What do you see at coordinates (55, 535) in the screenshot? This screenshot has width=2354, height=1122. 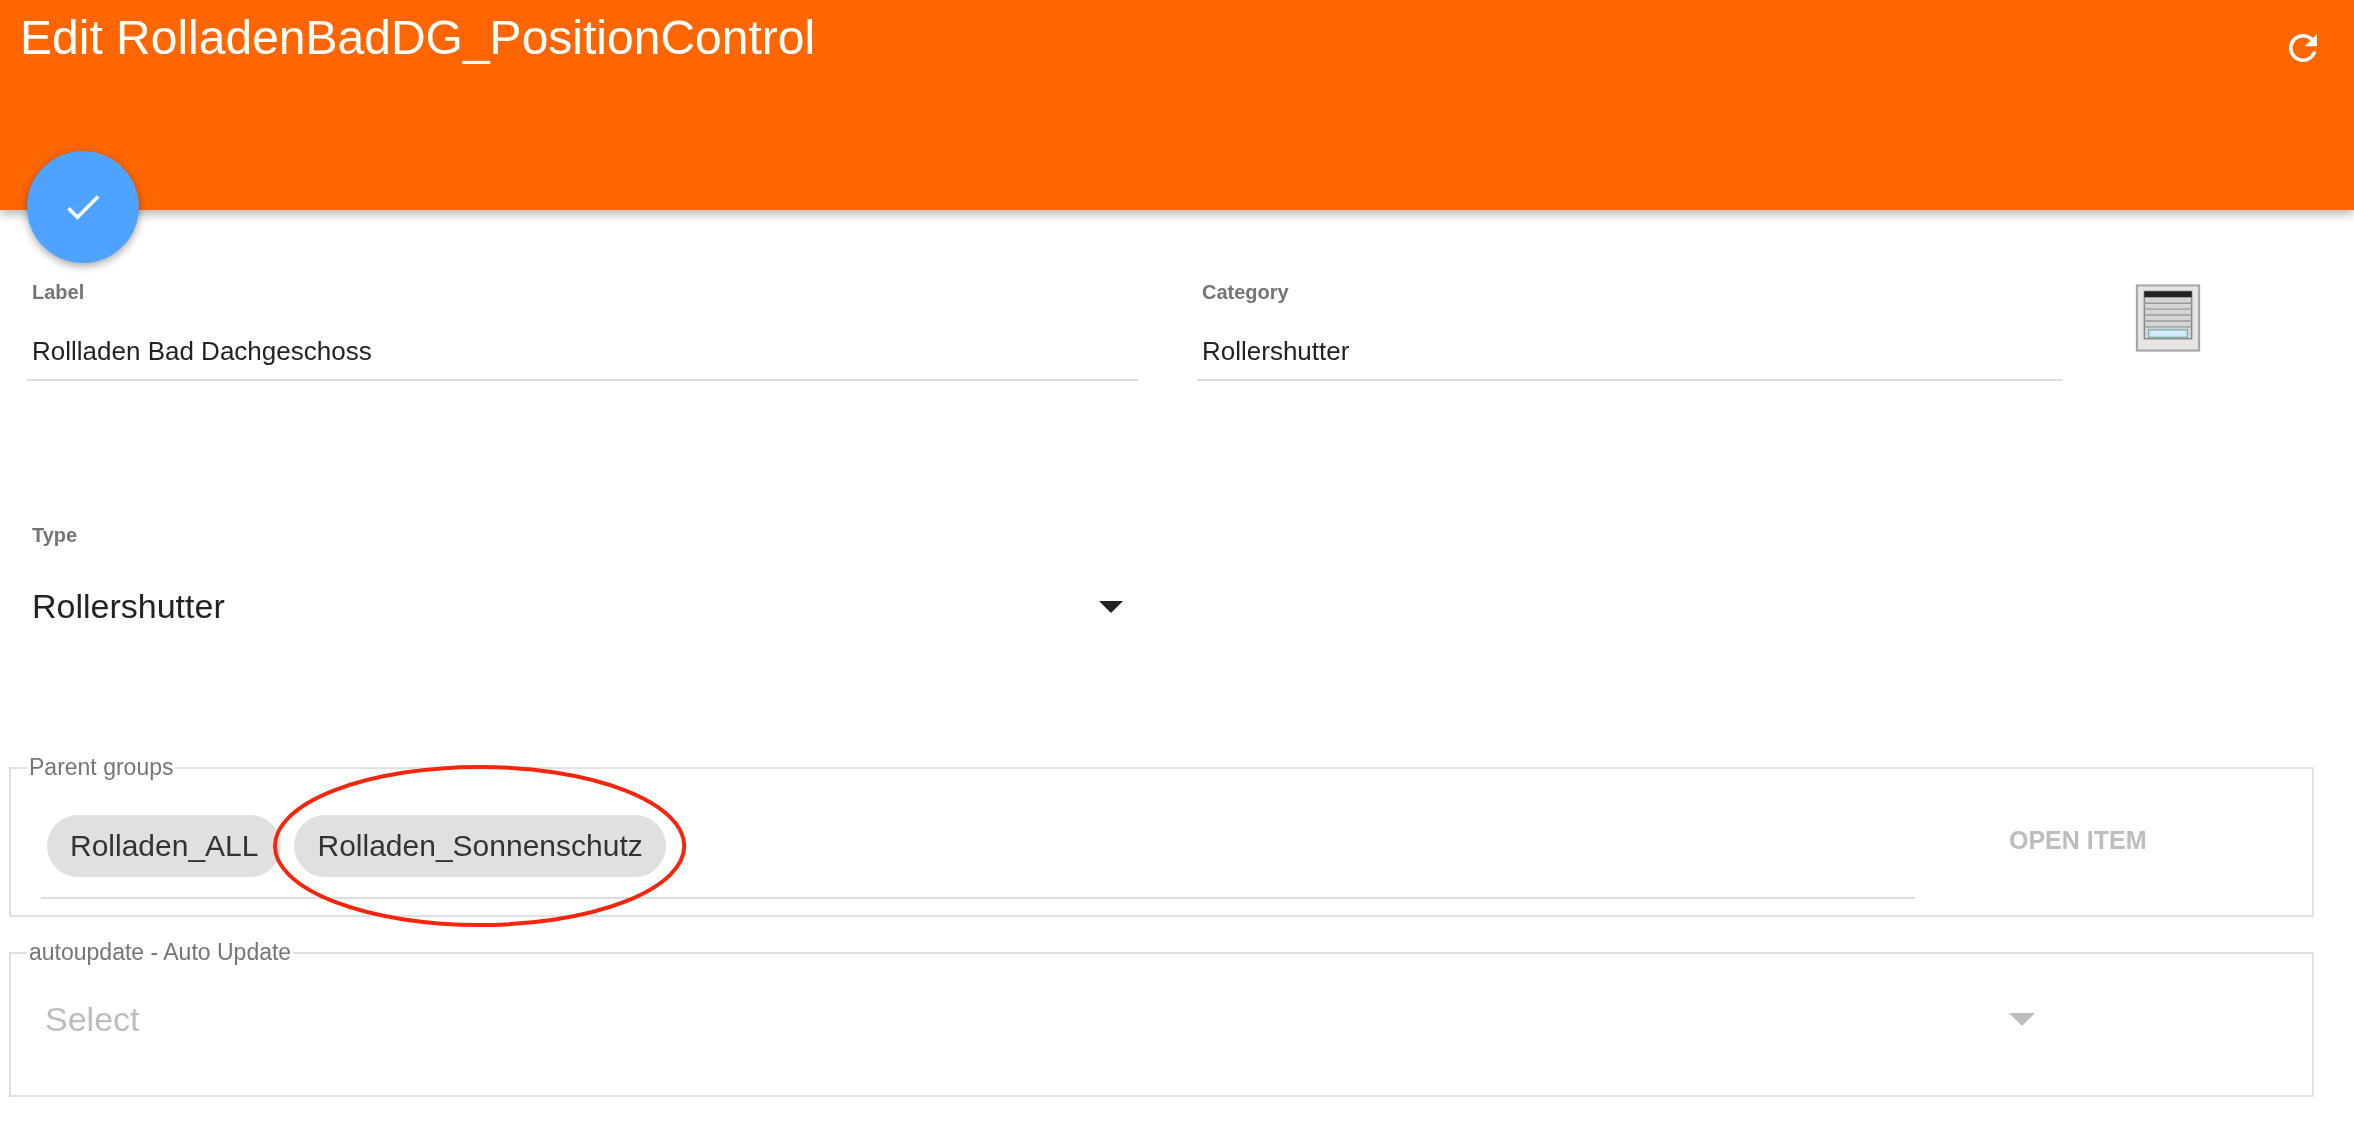 I see `field-label: Type` at bounding box center [55, 535].